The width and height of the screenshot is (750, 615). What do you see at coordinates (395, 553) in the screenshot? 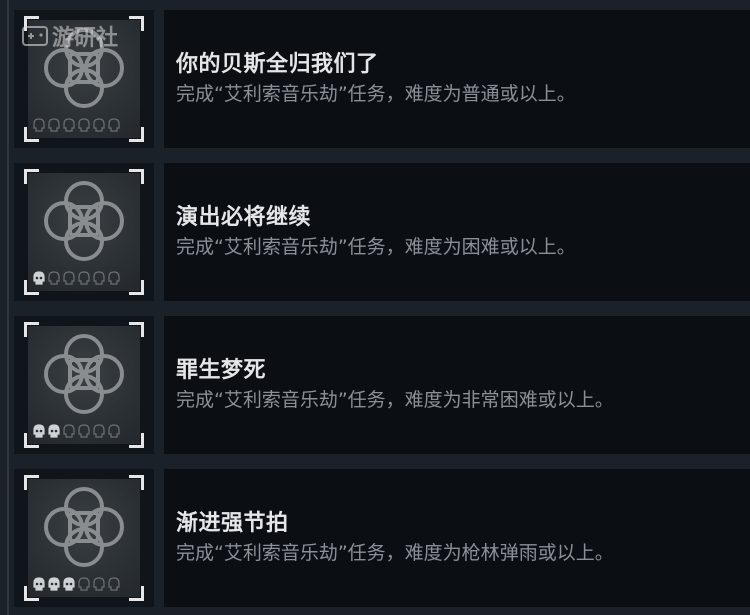
I see `achievement-description: 完成“艾利索音乐劫”任务，难度为枪林弹雨或以上。` at bounding box center [395, 553].